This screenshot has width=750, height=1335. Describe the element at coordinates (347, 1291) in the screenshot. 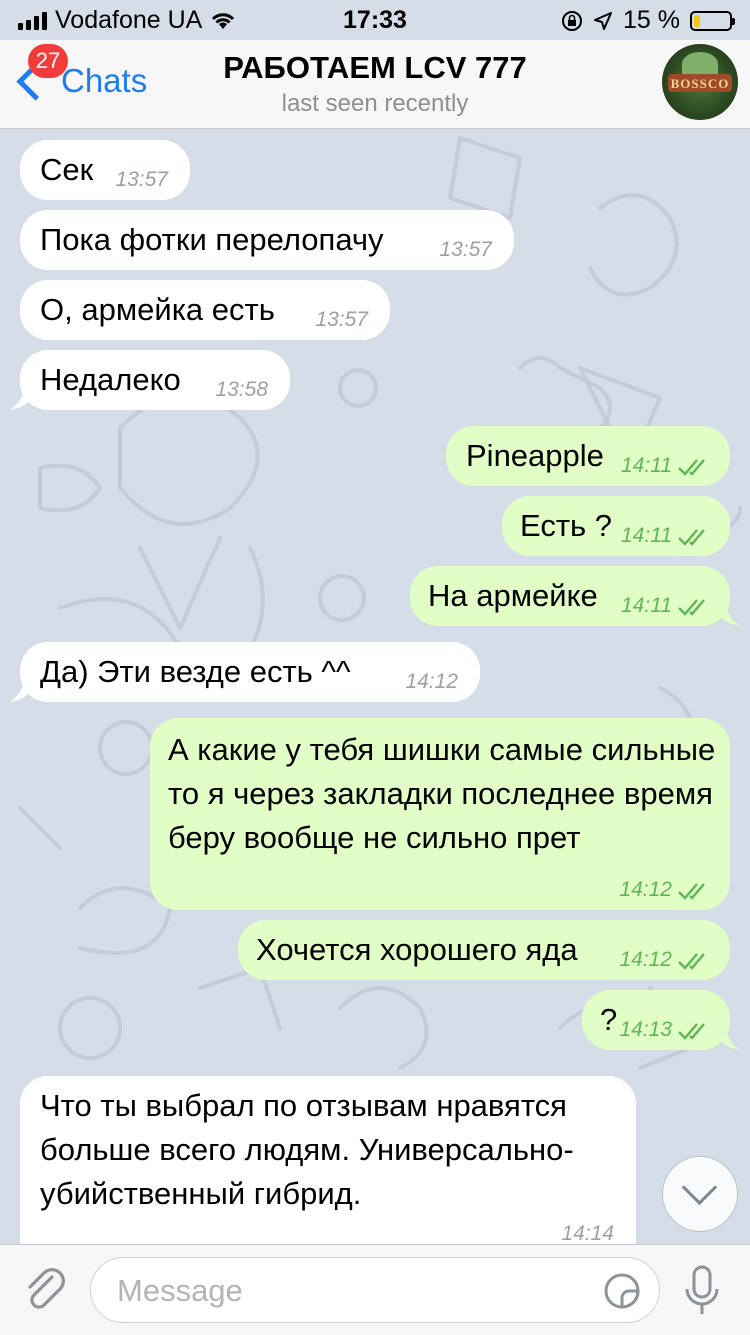

I see `message-input` at that location.